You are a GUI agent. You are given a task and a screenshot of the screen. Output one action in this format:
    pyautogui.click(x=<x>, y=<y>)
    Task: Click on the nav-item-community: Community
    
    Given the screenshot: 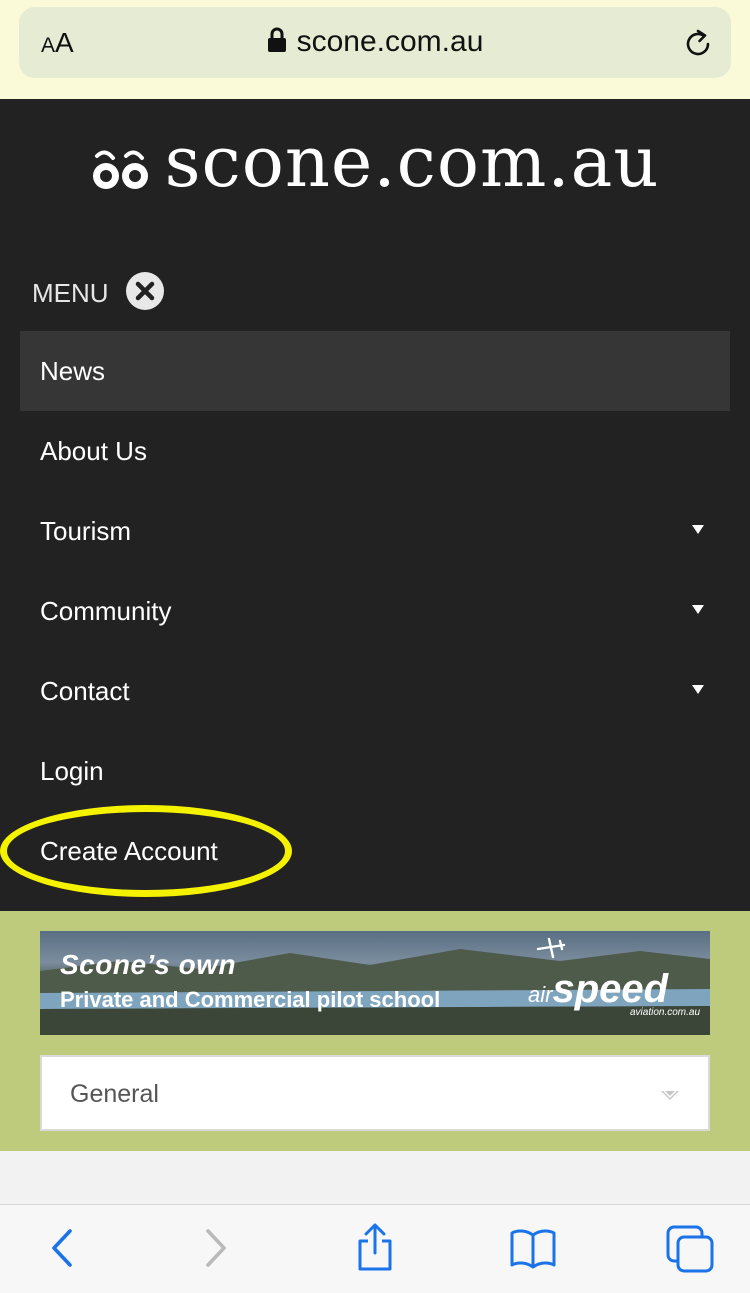 What is the action you would take?
    pyautogui.click(x=375, y=611)
    